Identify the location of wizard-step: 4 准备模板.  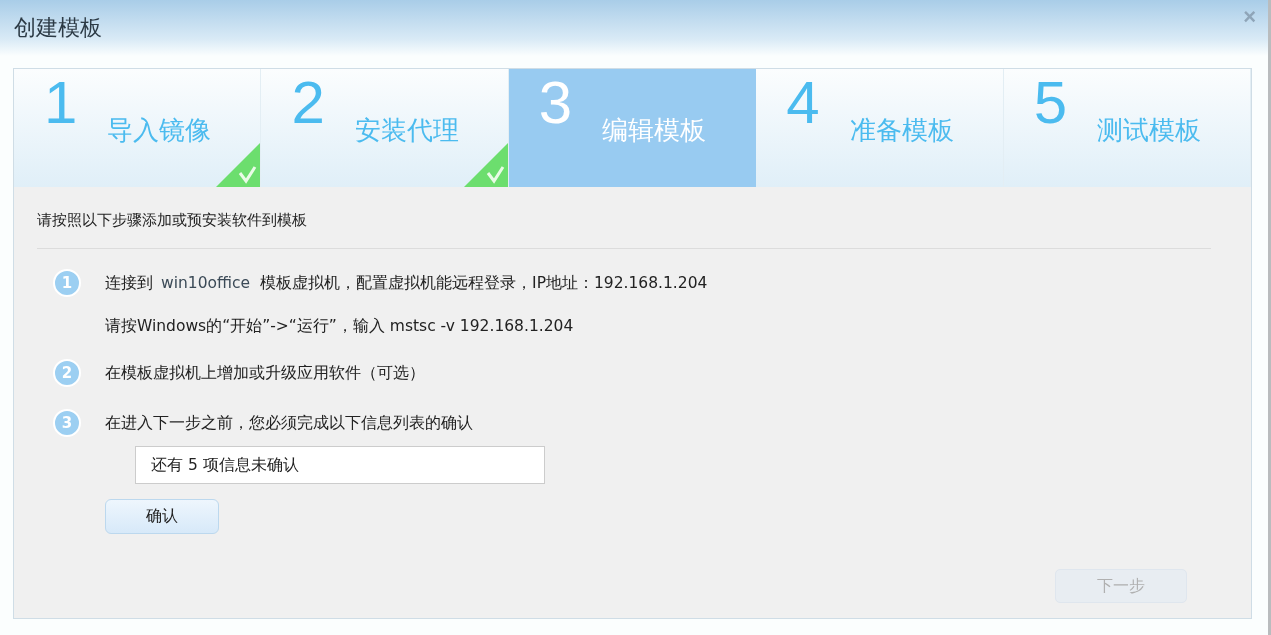
(880, 128).